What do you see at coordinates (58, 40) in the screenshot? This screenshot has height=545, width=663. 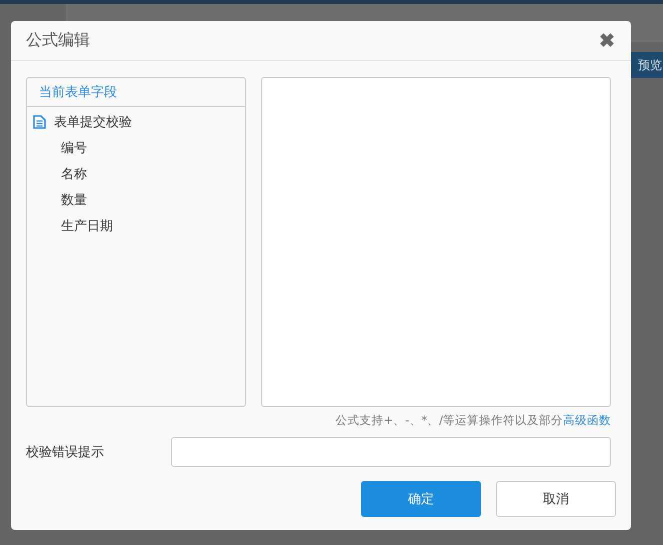 I see `dialog-title: 公式编辑` at bounding box center [58, 40].